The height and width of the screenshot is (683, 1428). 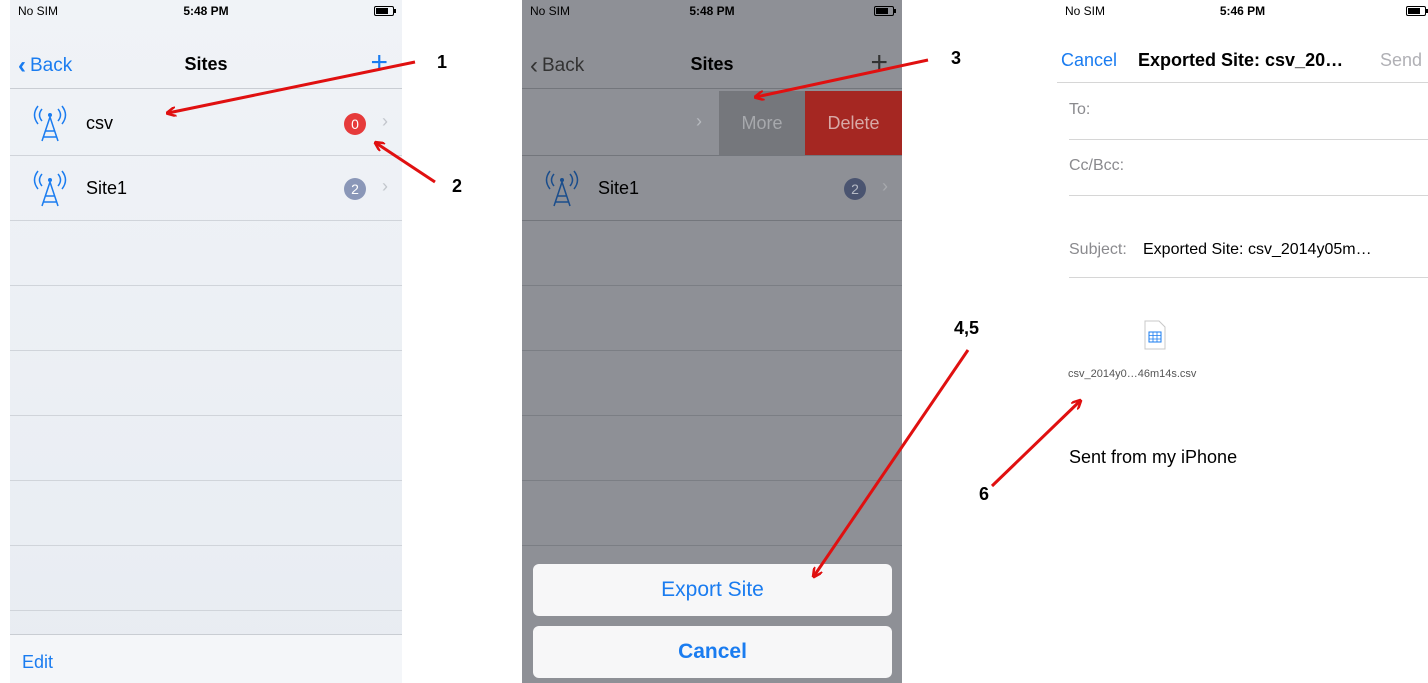 I want to click on annotation-number-45: 4,5, so click(x=967, y=328).